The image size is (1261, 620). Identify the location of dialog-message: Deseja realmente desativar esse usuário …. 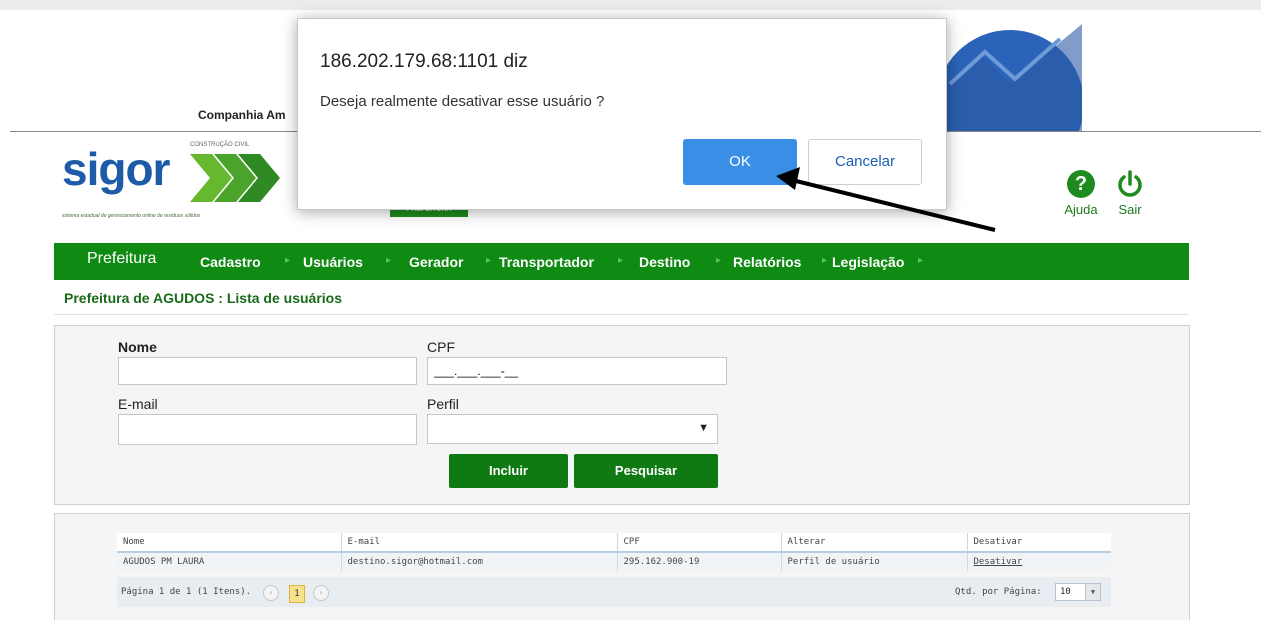
(462, 101).